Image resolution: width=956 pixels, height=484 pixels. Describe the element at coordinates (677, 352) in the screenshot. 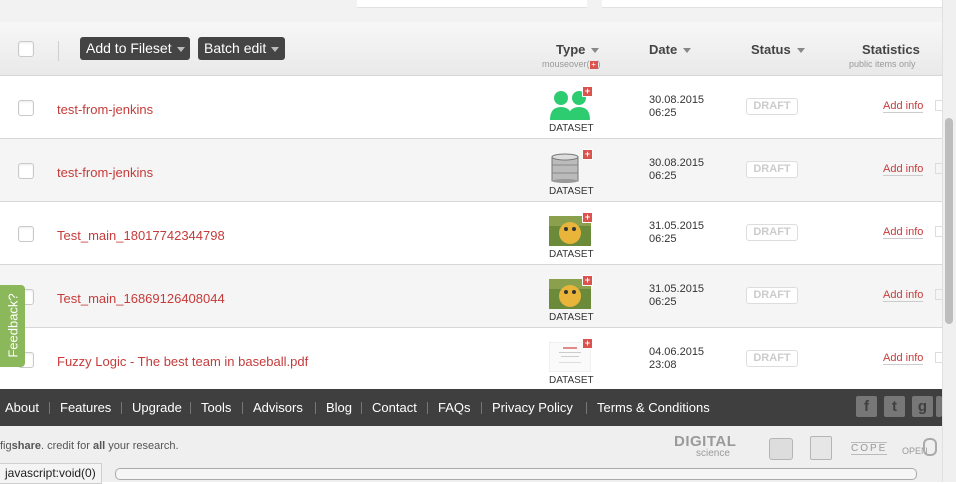

I see `item-date-value: 04.06.2015` at that location.